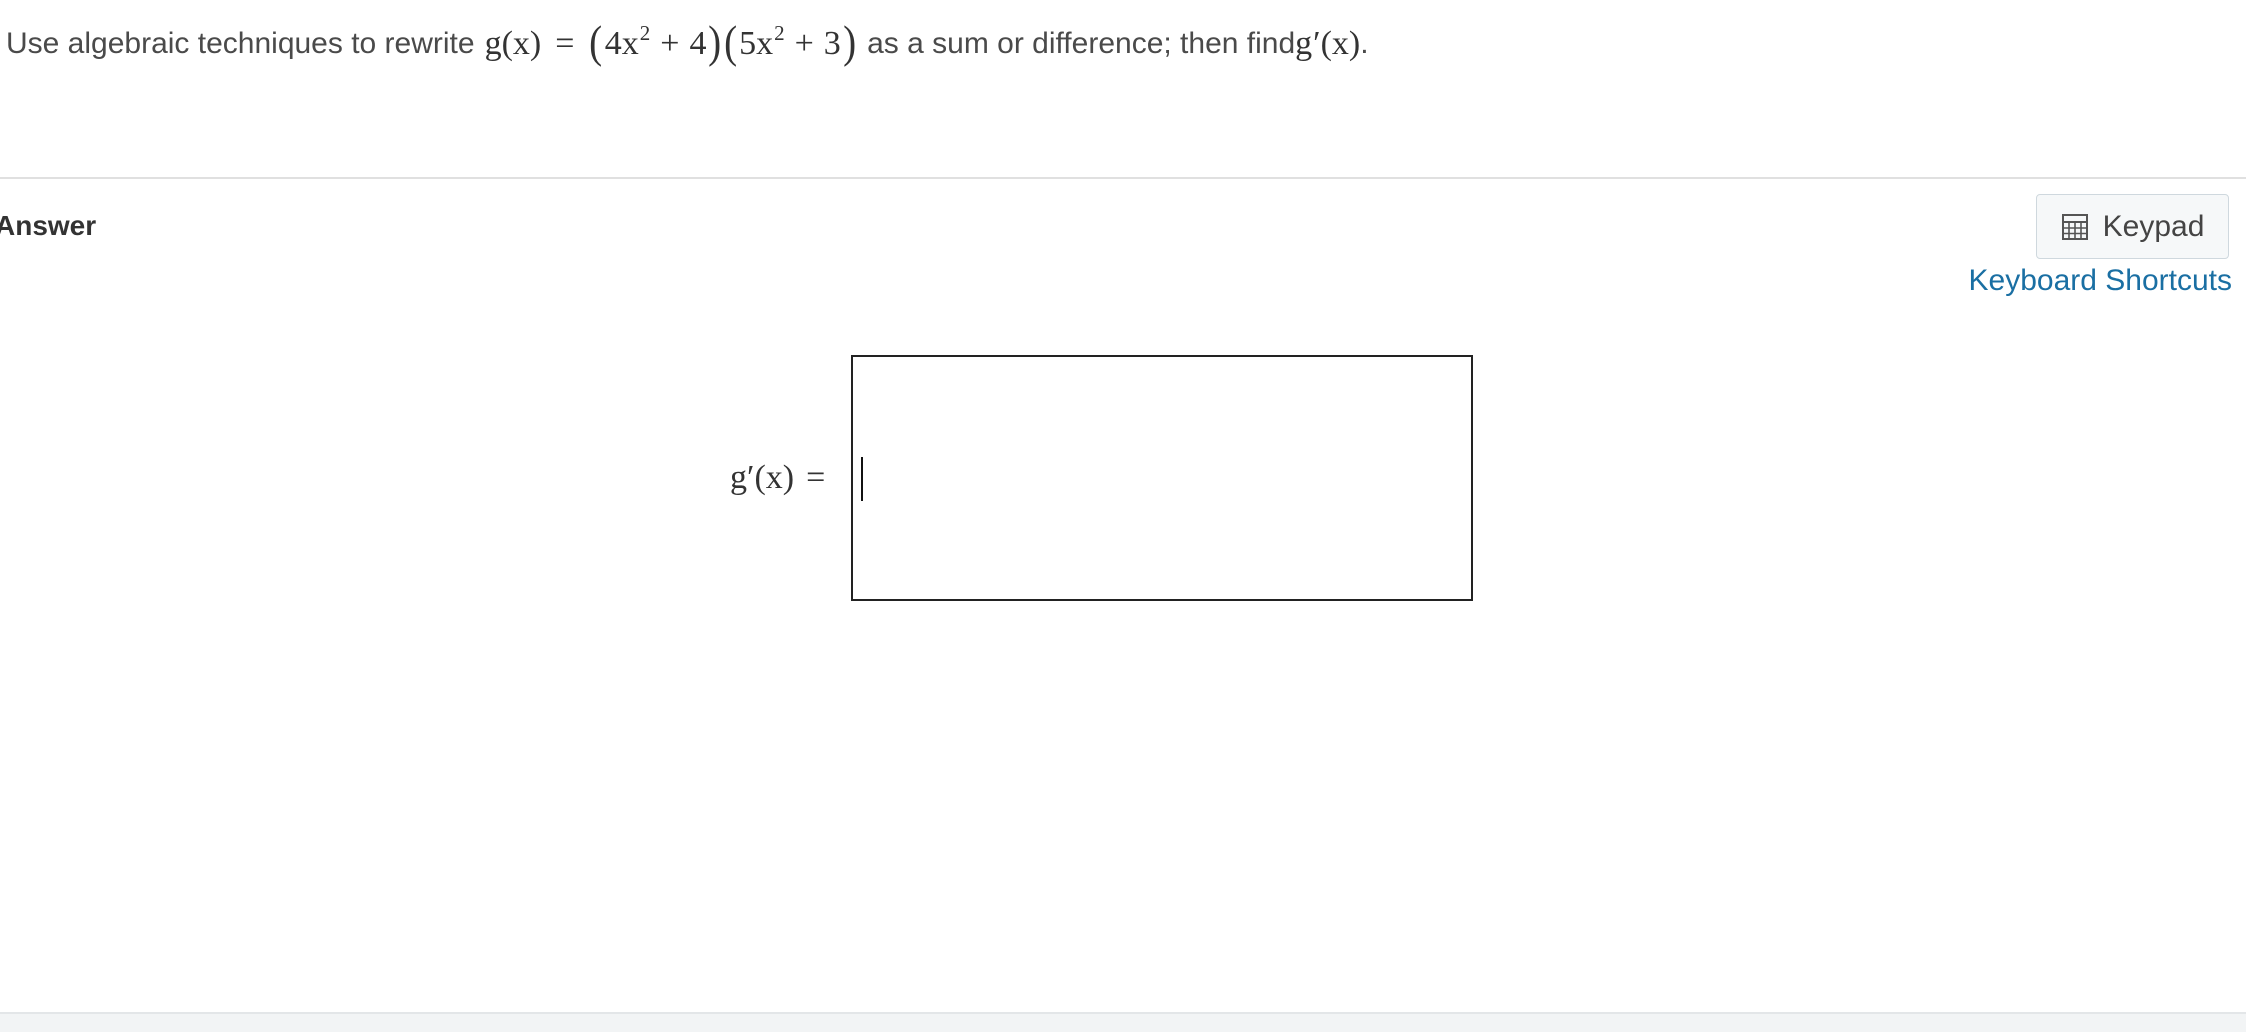  Describe the element at coordinates (1340, 43) in the screenshot. I see `math-x-3: x` at that location.